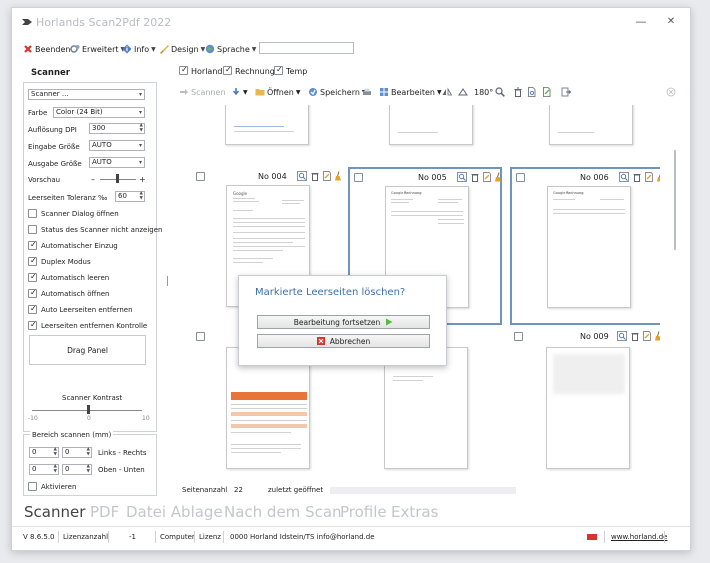 This screenshot has width=710, height=563. What do you see at coordinates (566, 92) in the screenshot?
I see `doc-export-button` at bounding box center [566, 92].